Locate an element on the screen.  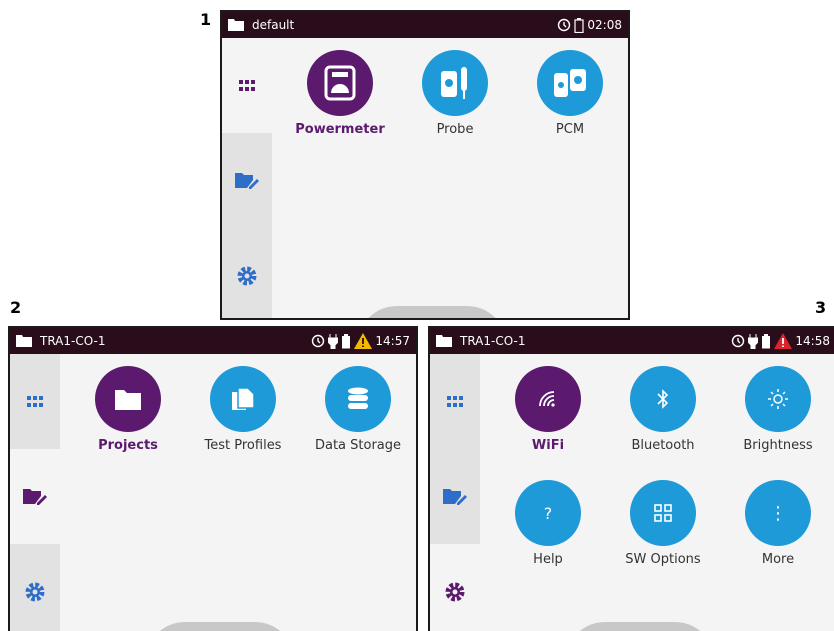
help-icon: ? is located at coordinates (548, 513).